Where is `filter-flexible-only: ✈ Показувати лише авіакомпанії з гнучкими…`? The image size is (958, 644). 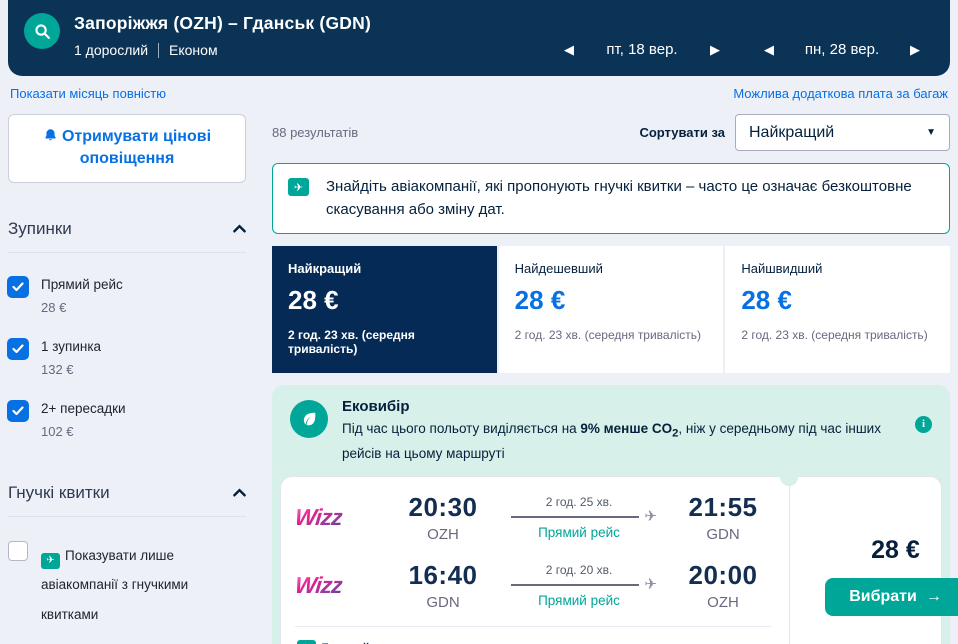
filter-flexible-only: ✈ Показувати лише авіакомпанії з гнучкими… is located at coordinates (127, 585).